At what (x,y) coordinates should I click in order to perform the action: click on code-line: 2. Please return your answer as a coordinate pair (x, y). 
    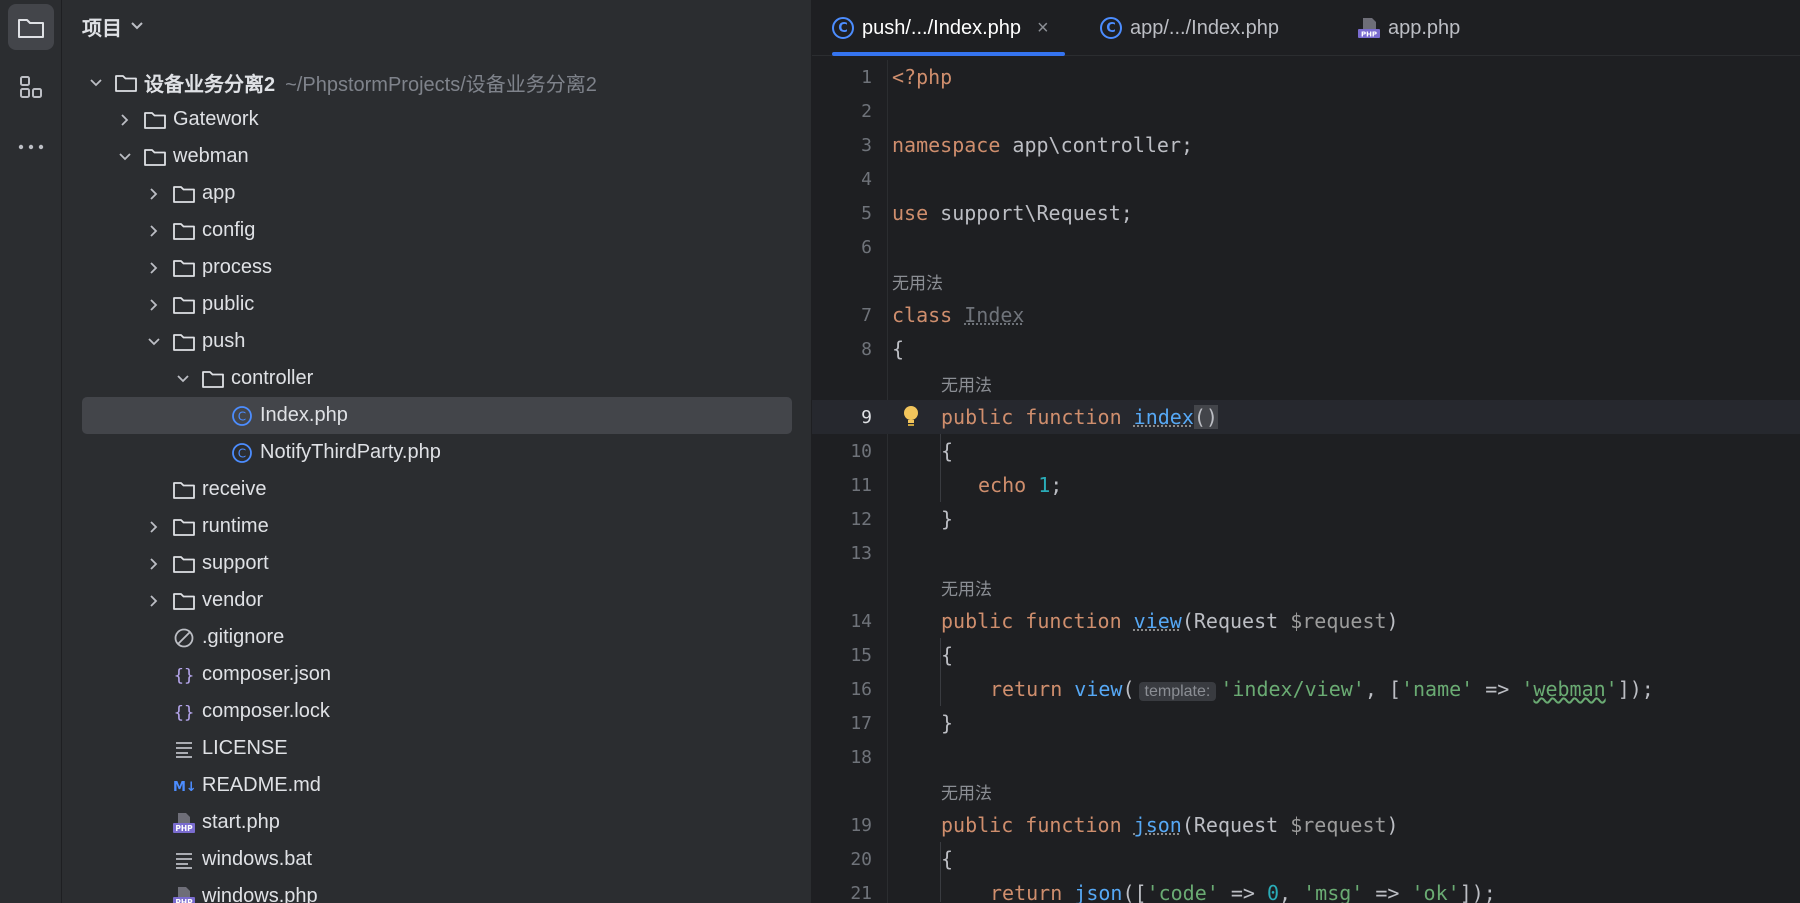
    Looking at the image, I should click on (1306, 111).